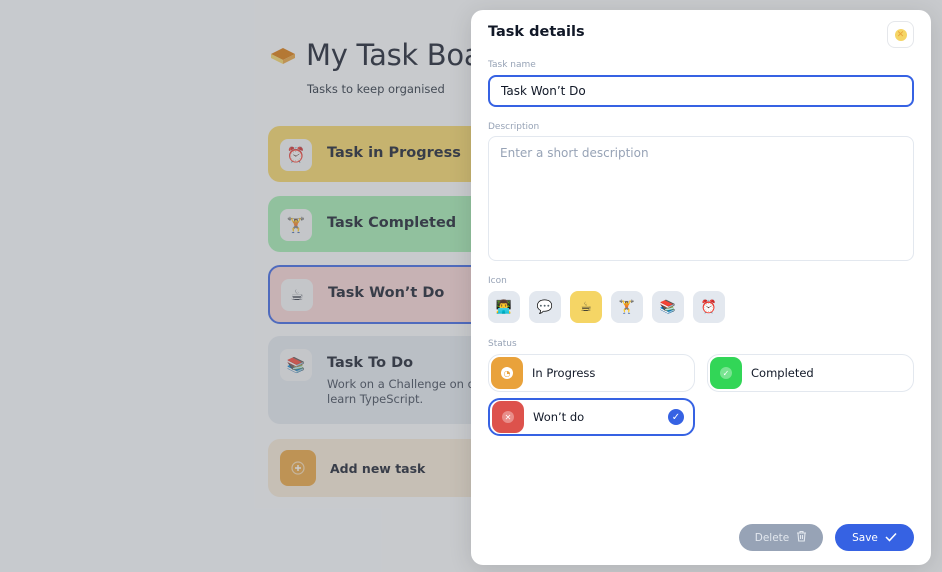  I want to click on check-icon: ✓, so click(676, 417).